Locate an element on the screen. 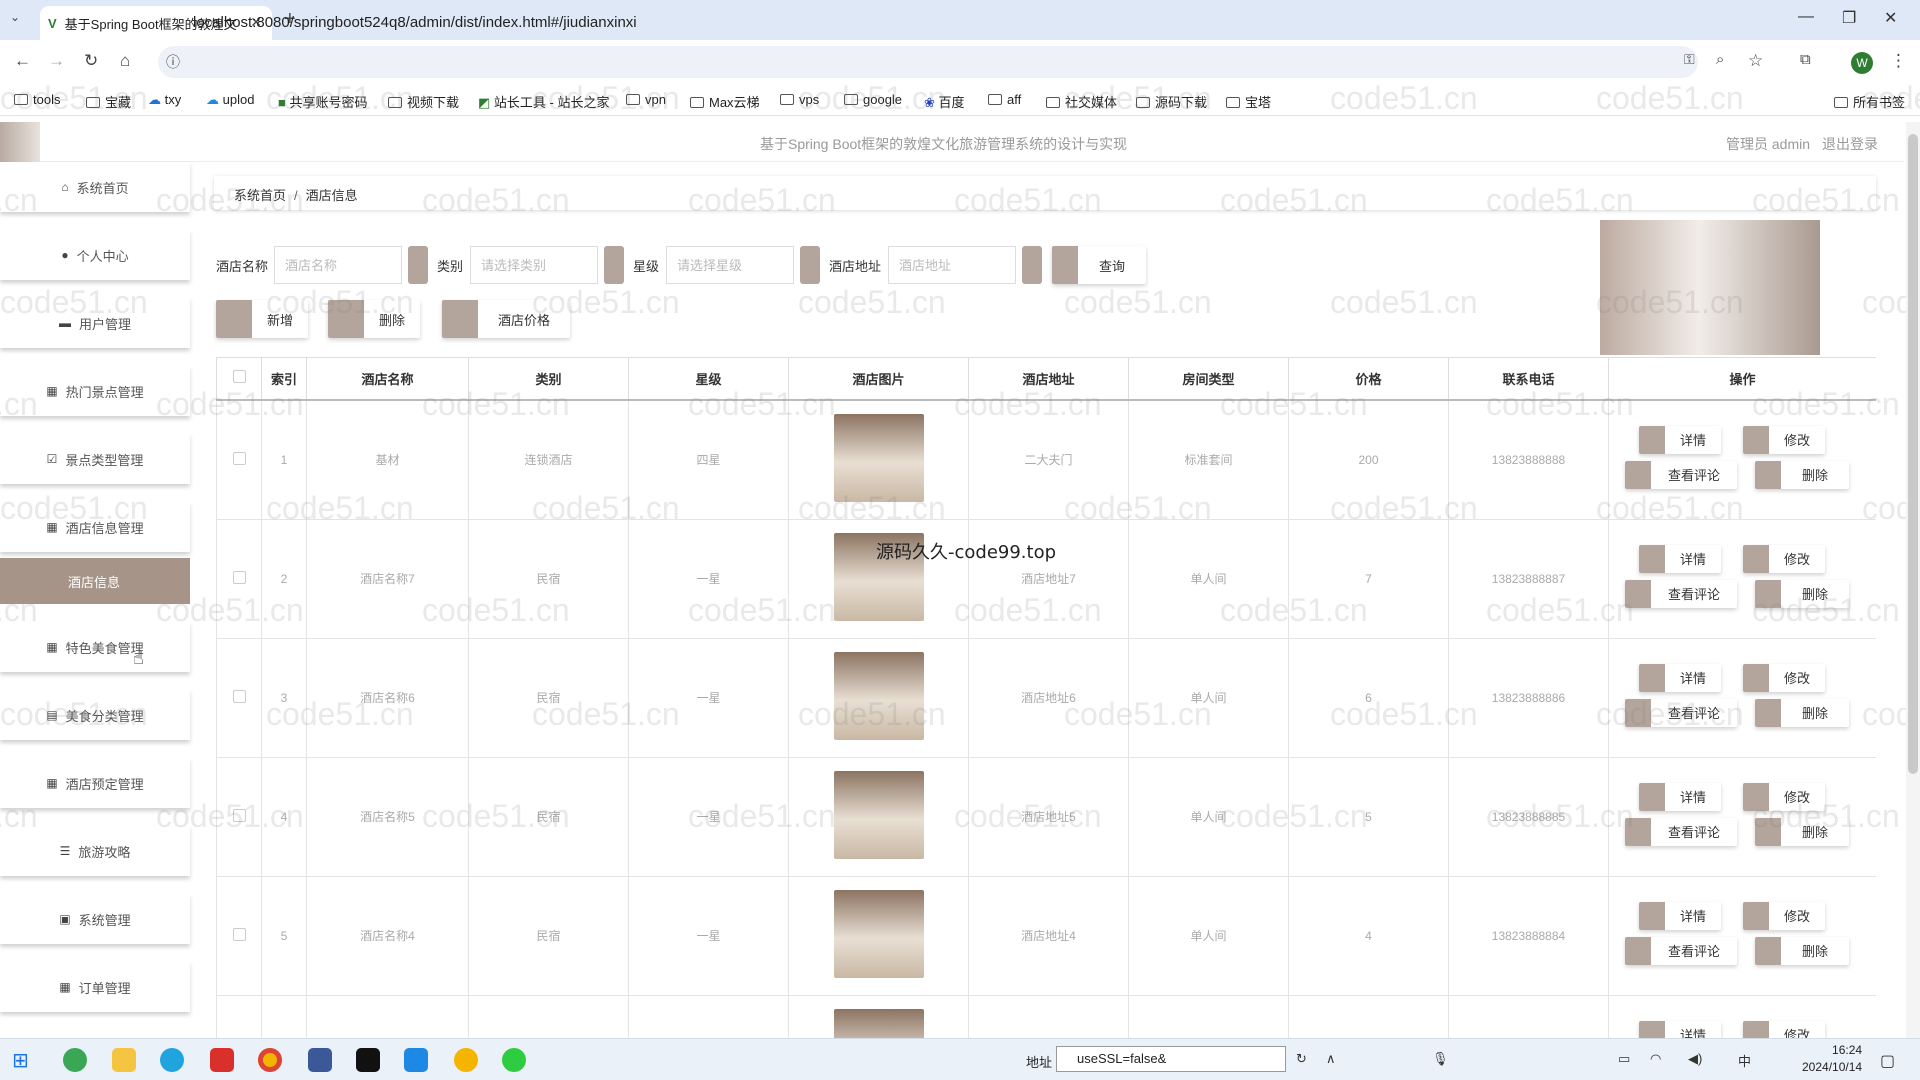  site-info-icon: ⓘ is located at coordinates (173, 62).